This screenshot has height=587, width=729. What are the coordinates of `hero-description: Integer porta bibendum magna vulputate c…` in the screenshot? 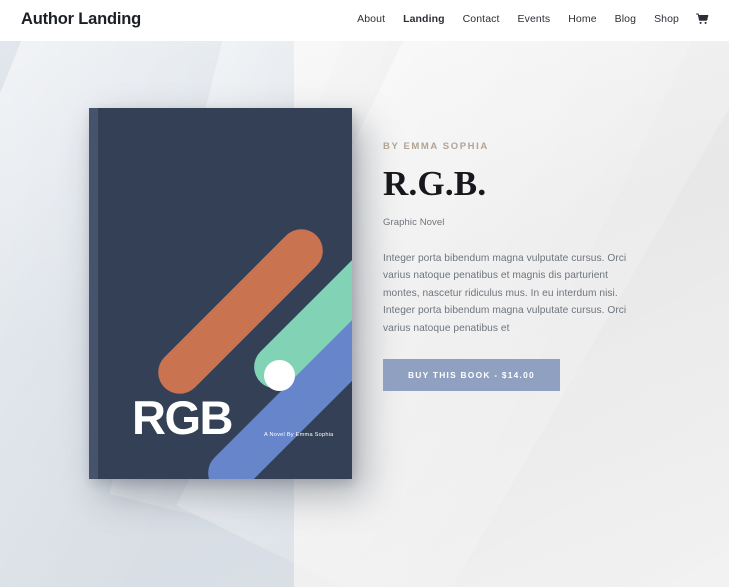 It's located at (505, 293).